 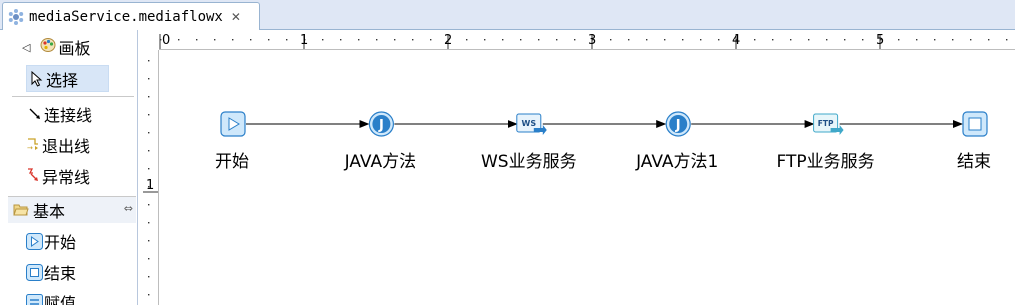 What do you see at coordinates (74, 48) in the screenshot?
I see `palette-title: 画板` at bounding box center [74, 48].